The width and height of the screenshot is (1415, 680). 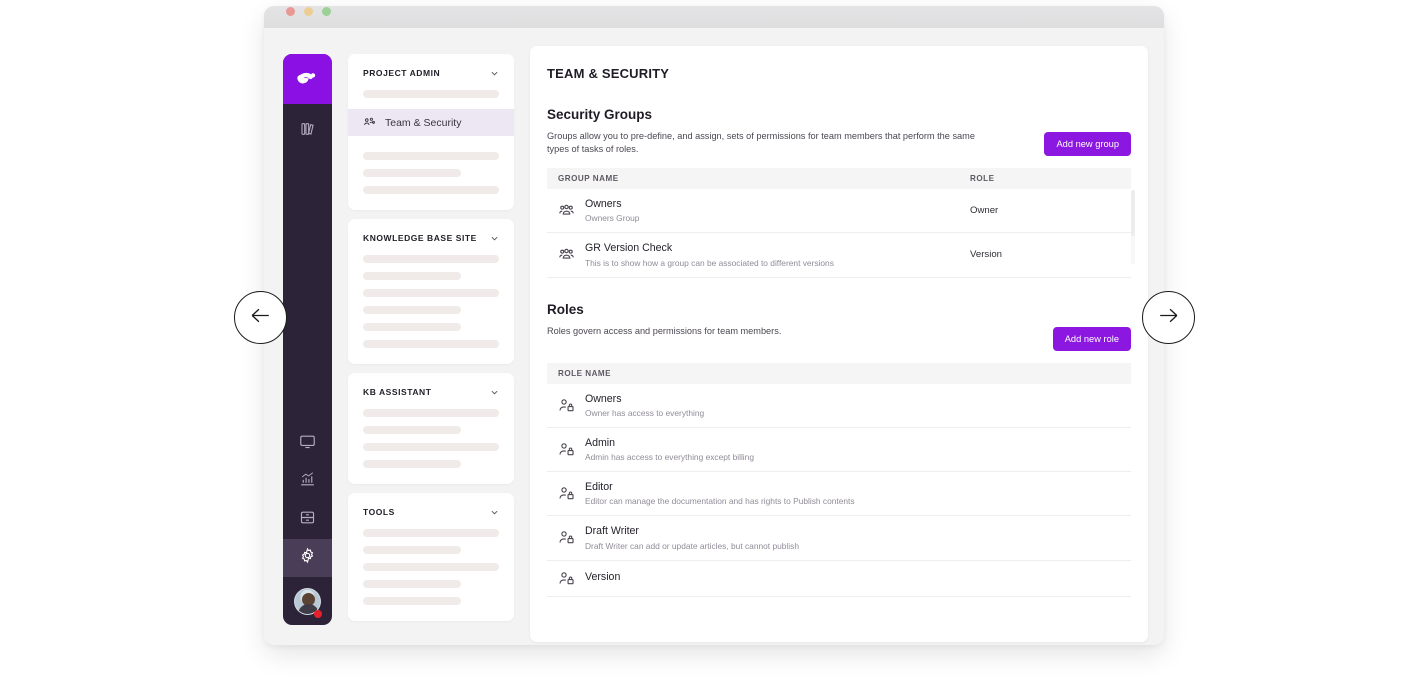 What do you see at coordinates (431, 122) in the screenshot?
I see `sidebar-item-team-security: Team & Security` at bounding box center [431, 122].